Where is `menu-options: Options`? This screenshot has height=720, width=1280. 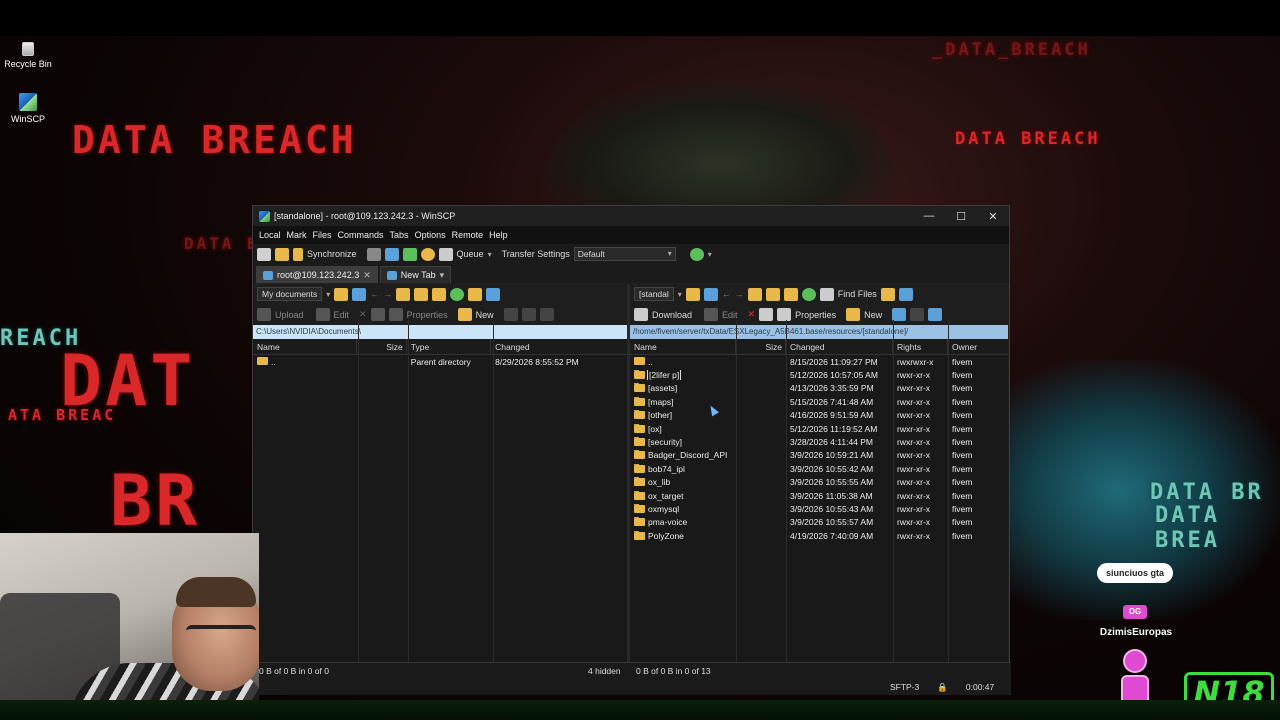
menu-options: Options is located at coordinates (430, 235).